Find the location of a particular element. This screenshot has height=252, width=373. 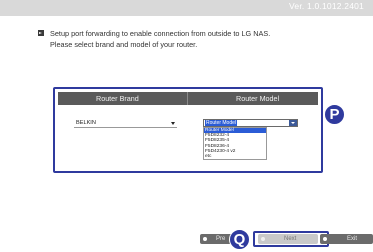

table-header: Router Brand Router Model is located at coordinates (188, 98).